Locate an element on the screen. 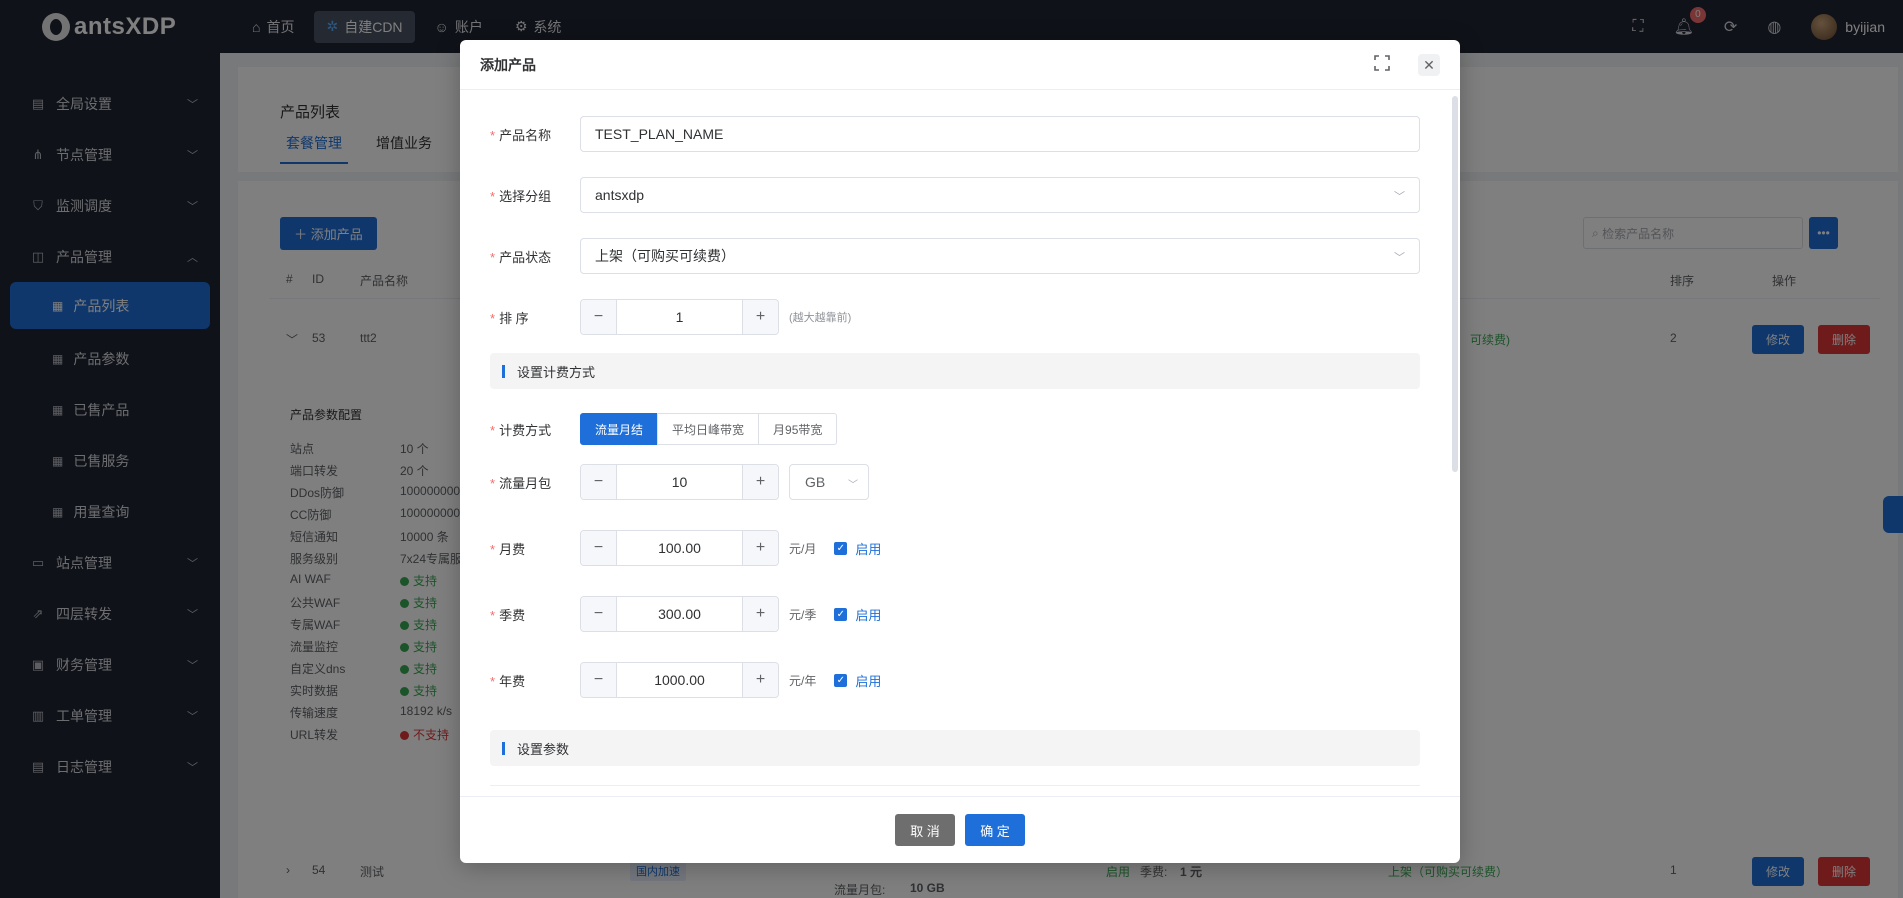  billing-option-monthly-traffic: 流量月结 is located at coordinates (619, 429).